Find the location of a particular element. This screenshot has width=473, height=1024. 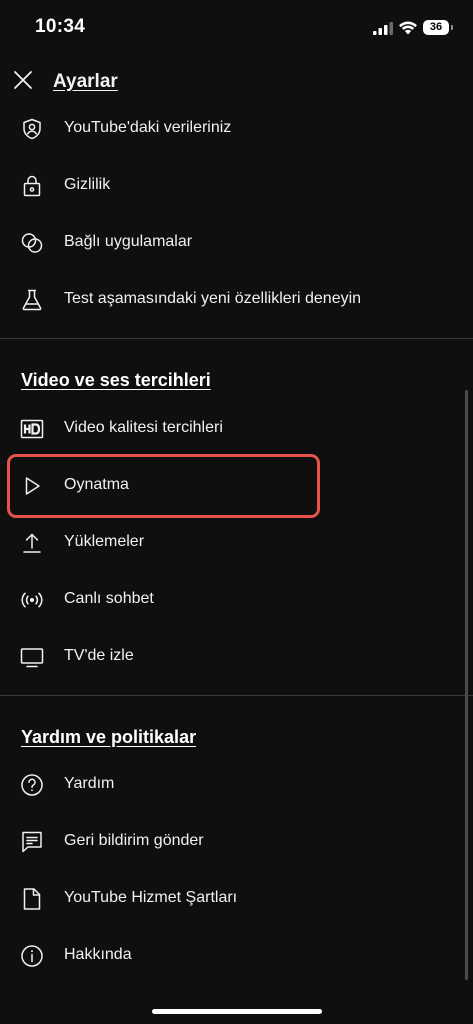

settings-item-label: Hakkında is located at coordinates (98, 954).